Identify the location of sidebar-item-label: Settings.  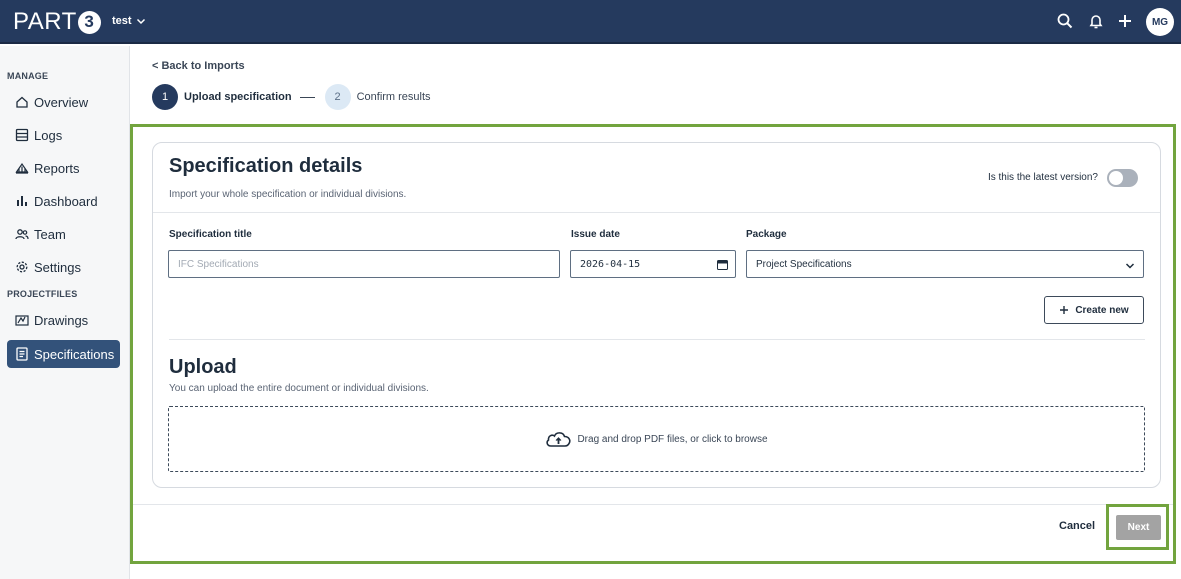
(57, 267).